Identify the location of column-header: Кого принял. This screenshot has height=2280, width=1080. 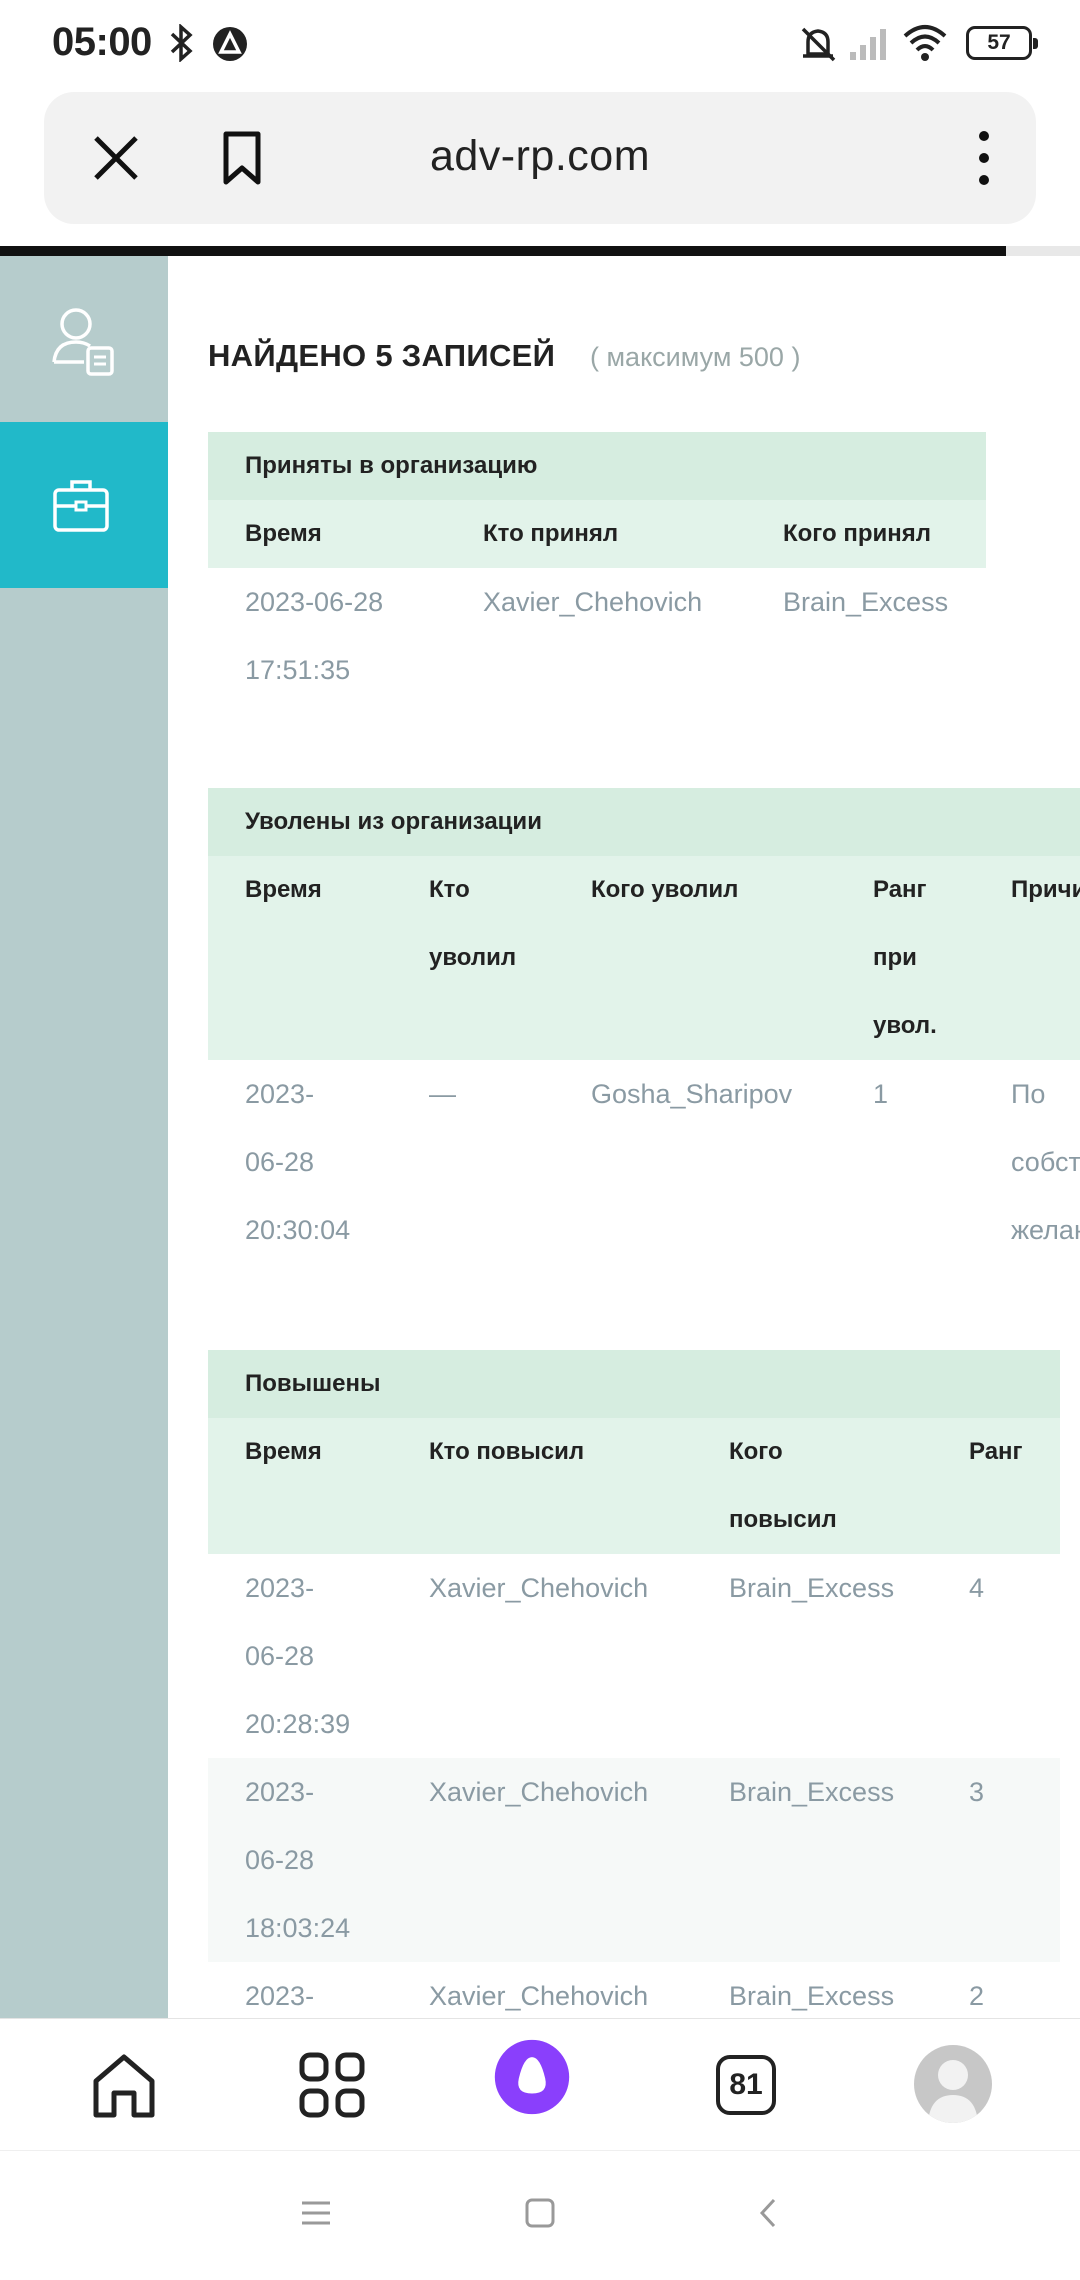
(866, 534).